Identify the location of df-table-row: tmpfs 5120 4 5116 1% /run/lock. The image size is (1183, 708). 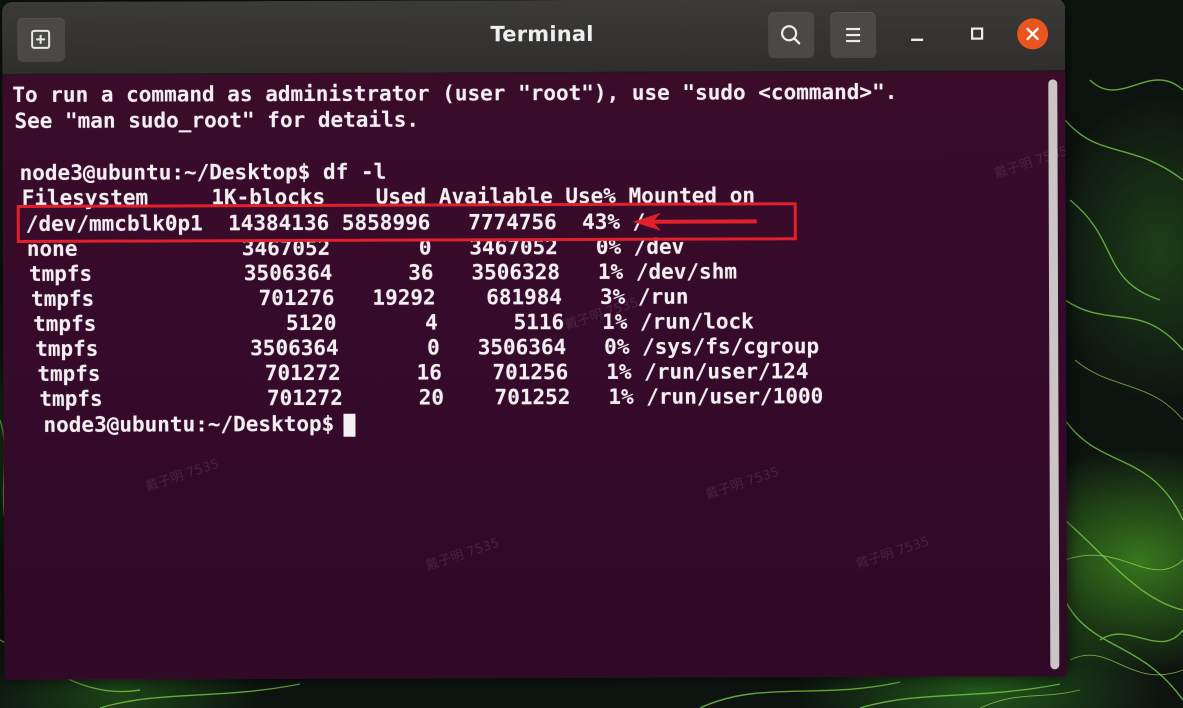
(393, 322).